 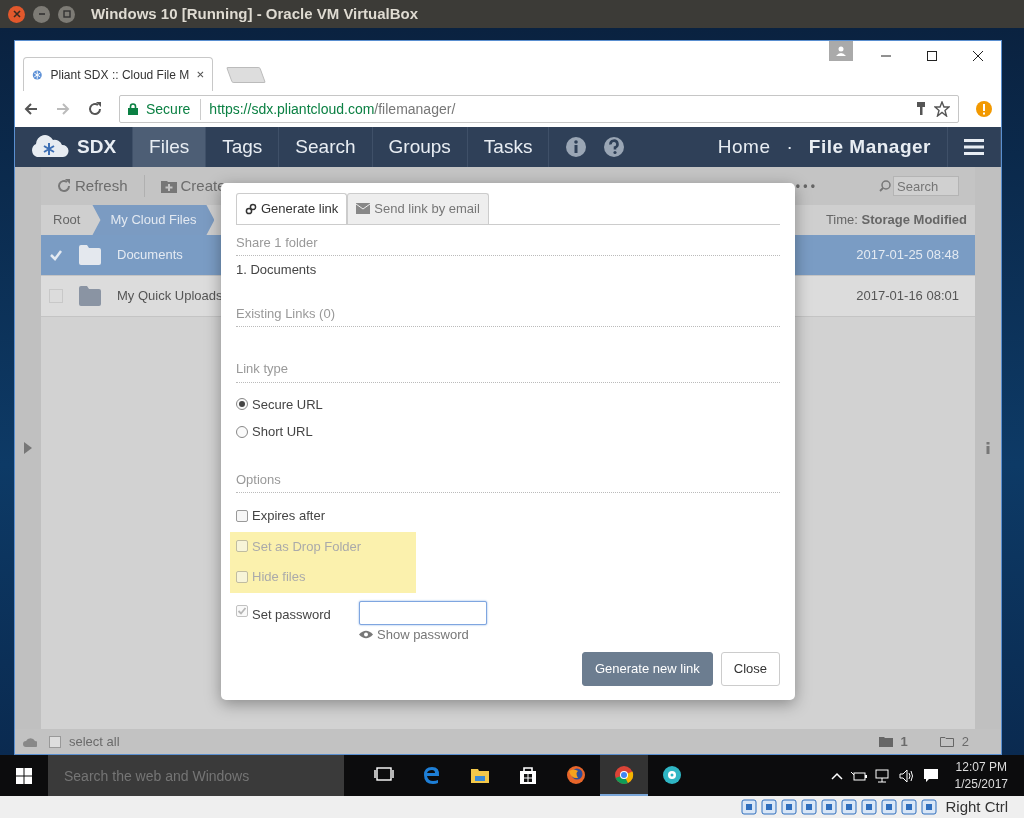 I want to click on home-link: Home, so click(x=744, y=147).